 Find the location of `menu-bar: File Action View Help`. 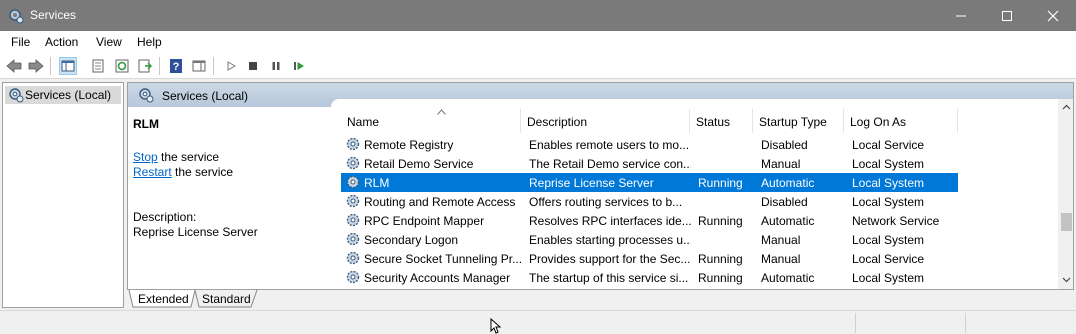

menu-bar: File Action View Help is located at coordinates (538, 42).